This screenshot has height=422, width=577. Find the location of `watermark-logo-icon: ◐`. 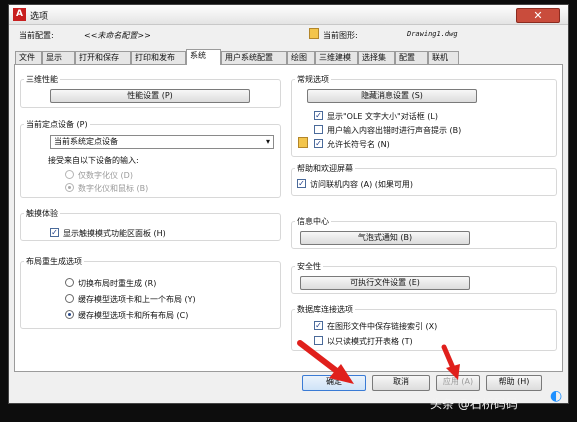

watermark-logo-icon: ◐ is located at coordinates (556, 396).